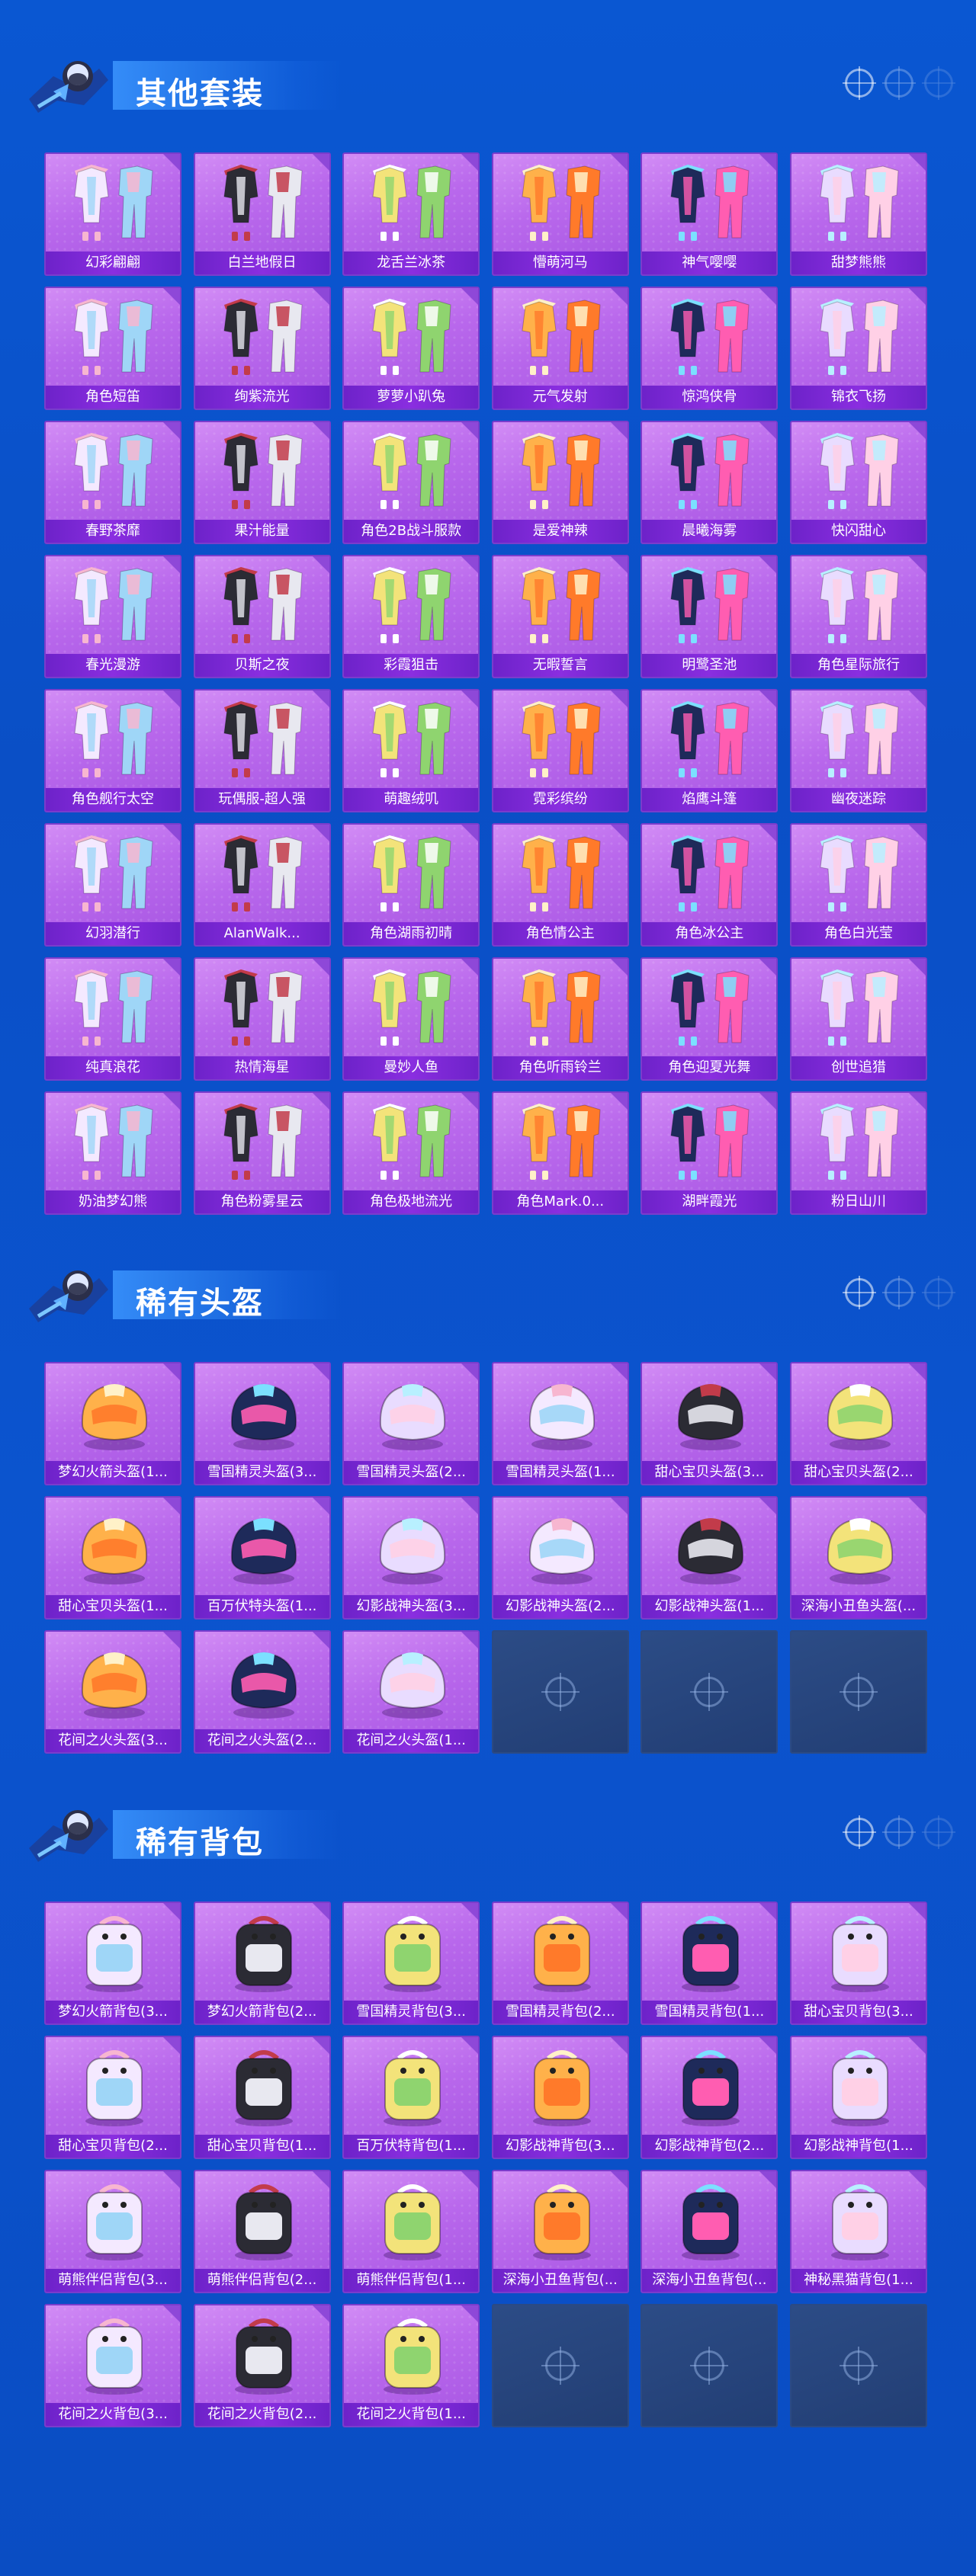  I want to click on item-card: 纯真浪花, so click(112, 1019).